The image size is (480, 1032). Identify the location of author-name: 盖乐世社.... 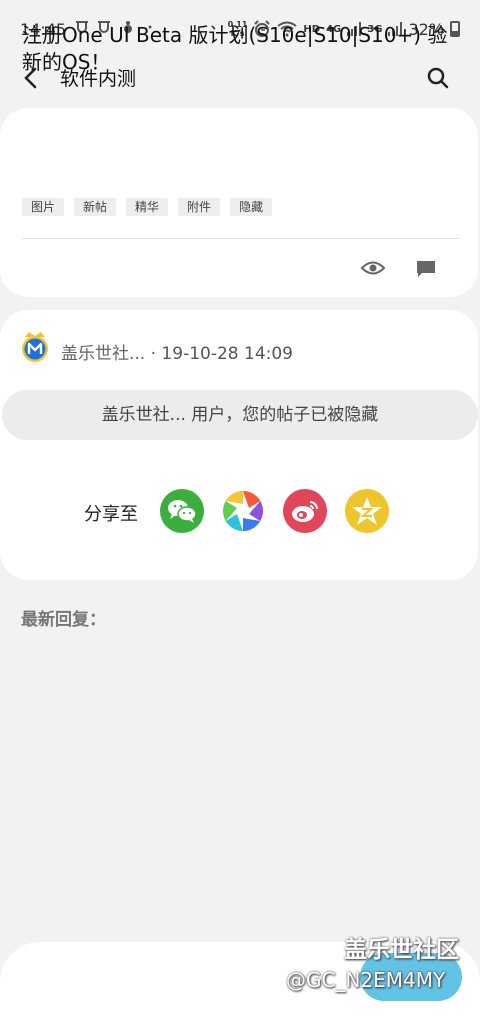
(103, 354).